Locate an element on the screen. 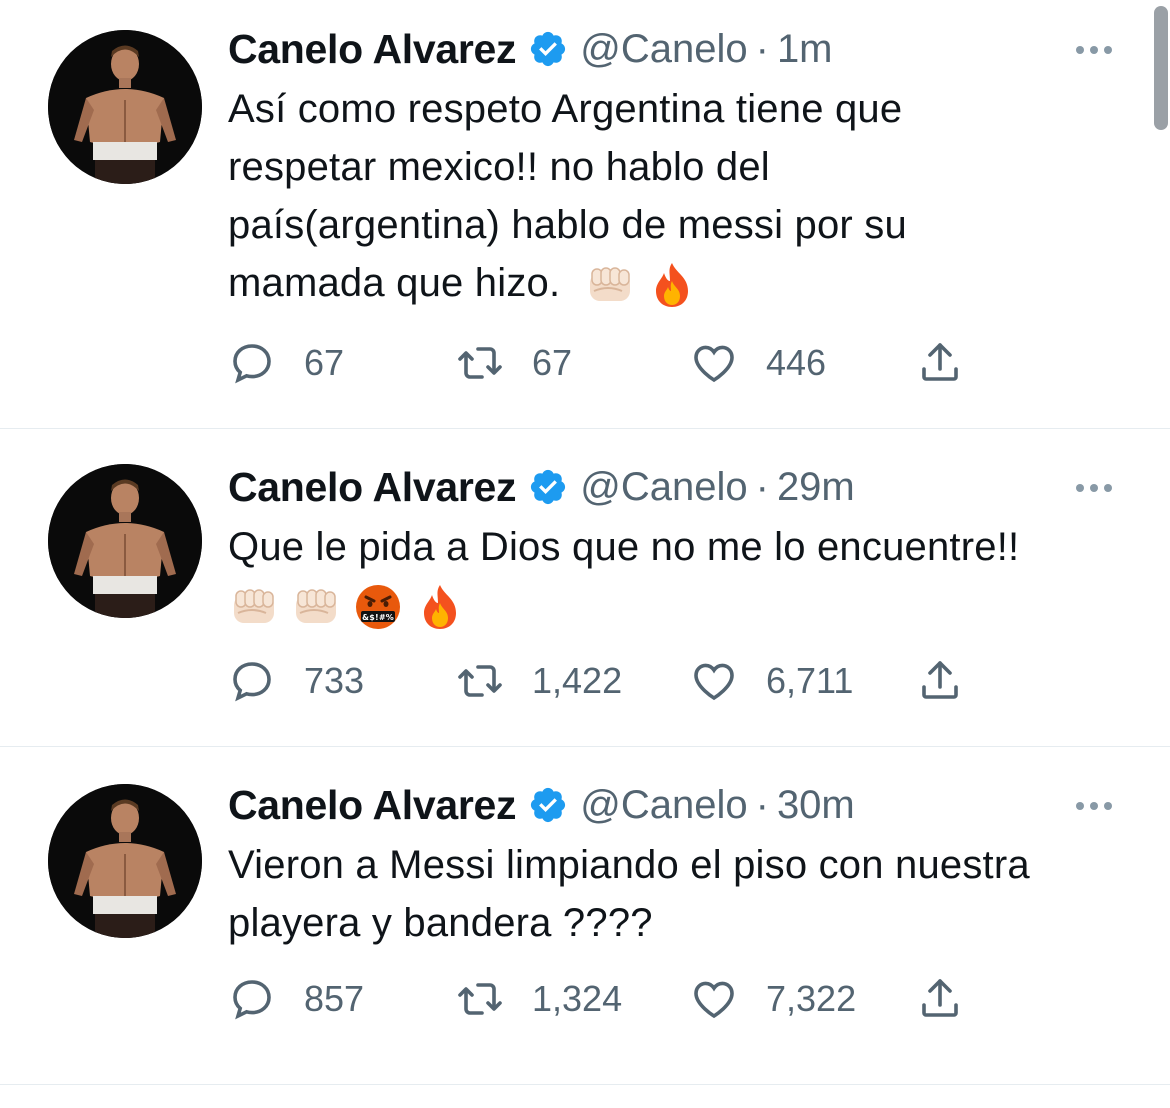 The width and height of the screenshot is (1170, 1108). like-button: 6,711 is located at coordinates (771, 681).